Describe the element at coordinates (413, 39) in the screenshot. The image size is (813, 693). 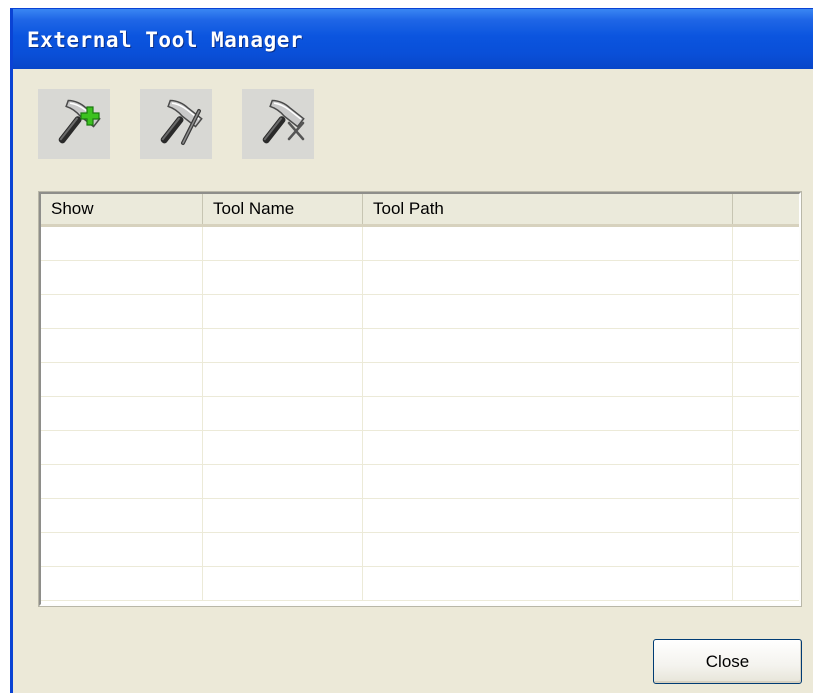
I see `title-bar: External Tool Manager` at that location.